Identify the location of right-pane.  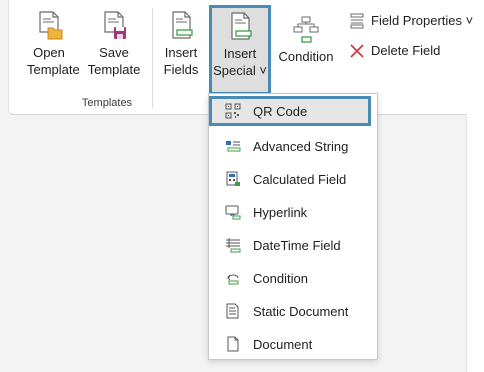
(475, 243).